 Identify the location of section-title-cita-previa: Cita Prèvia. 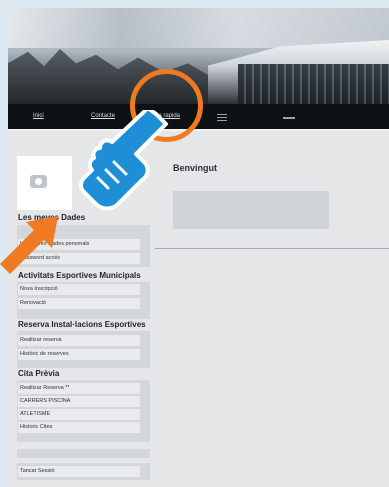
(39, 373).